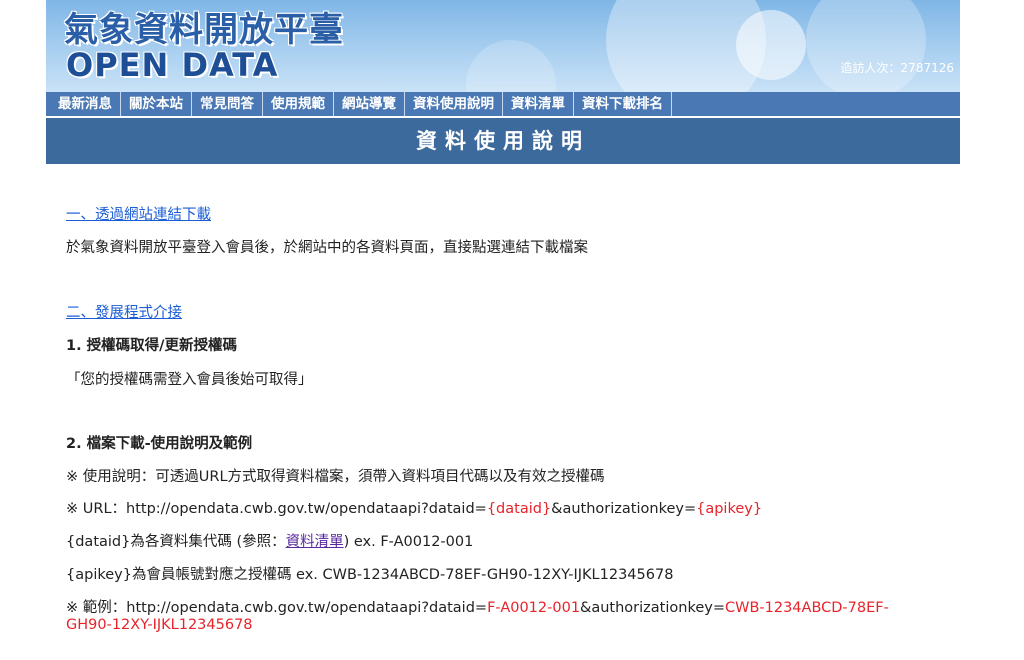  I want to click on usage-text: ※ 使用說明：可透過URL方式取得資料檔案，須帶入資料項目代碼以及有效之授權碼, so click(335, 477).